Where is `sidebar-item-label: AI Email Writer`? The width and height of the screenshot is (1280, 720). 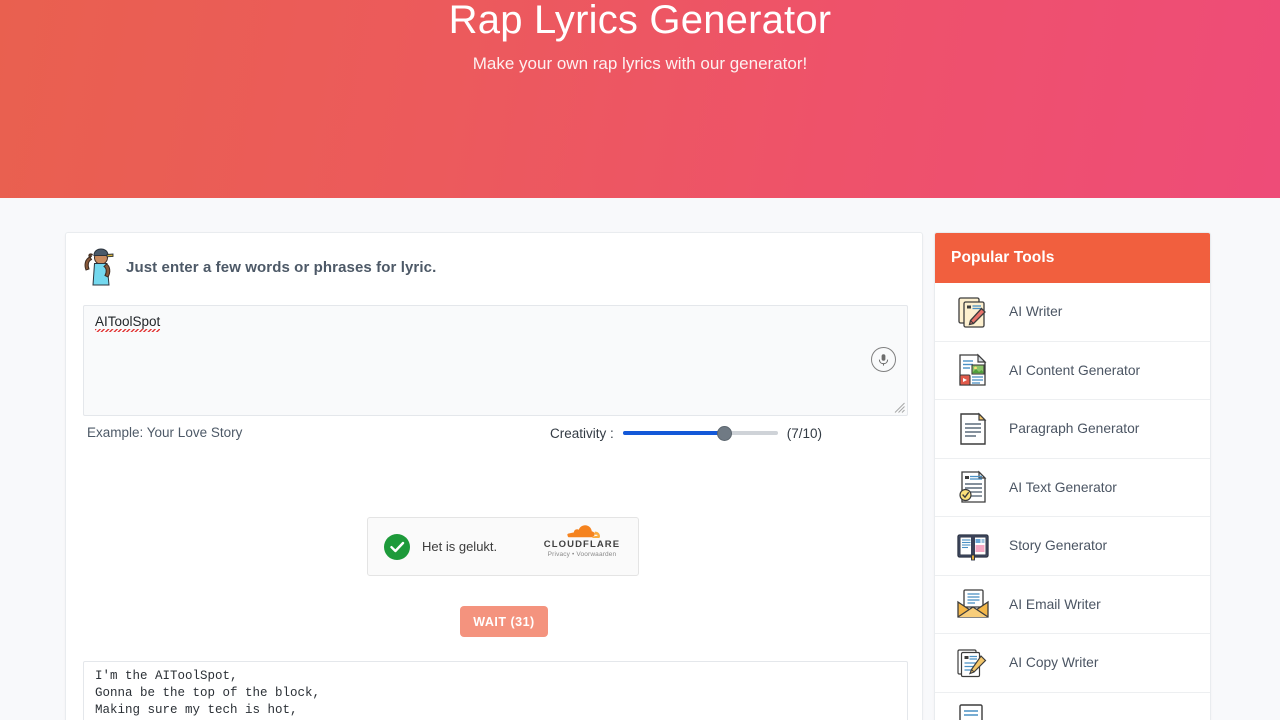 sidebar-item-label: AI Email Writer is located at coordinates (1055, 604).